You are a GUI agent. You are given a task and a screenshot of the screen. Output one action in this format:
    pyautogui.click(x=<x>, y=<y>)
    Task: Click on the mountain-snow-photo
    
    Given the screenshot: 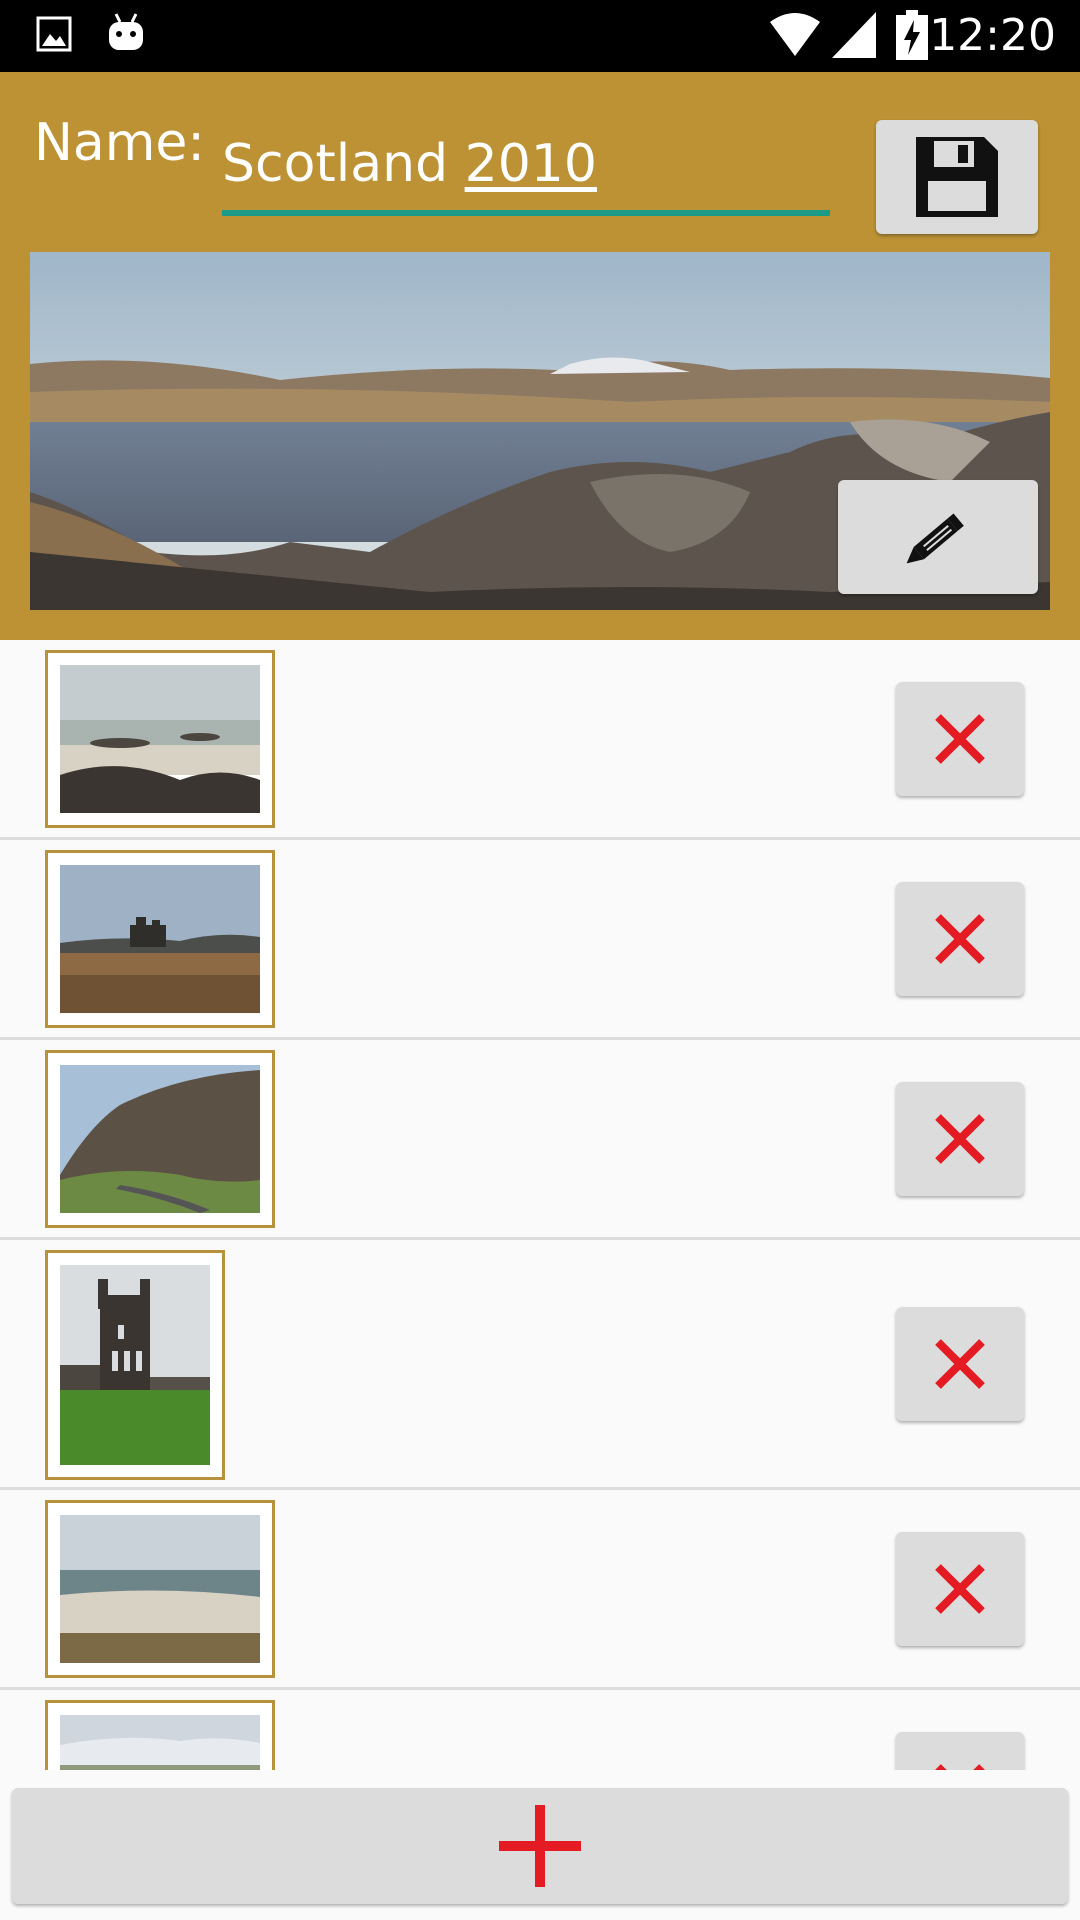 What is the action you would take?
    pyautogui.click(x=160, y=1742)
    